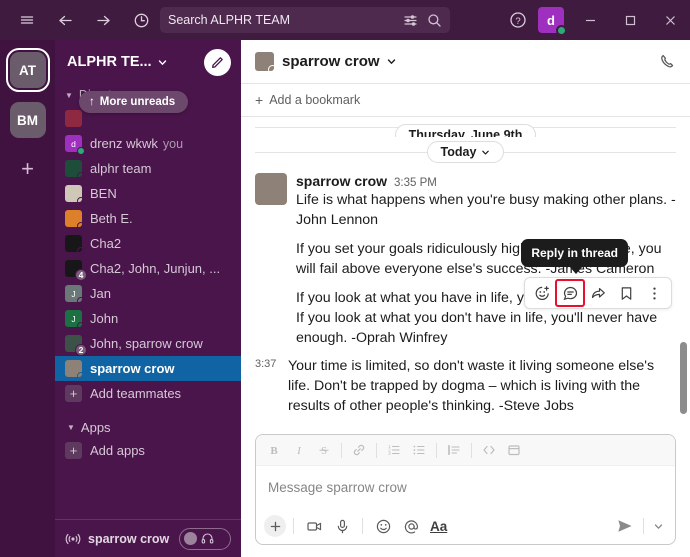  Describe the element at coordinates (683, 378) in the screenshot. I see `scrollbar-thumb` at that location.